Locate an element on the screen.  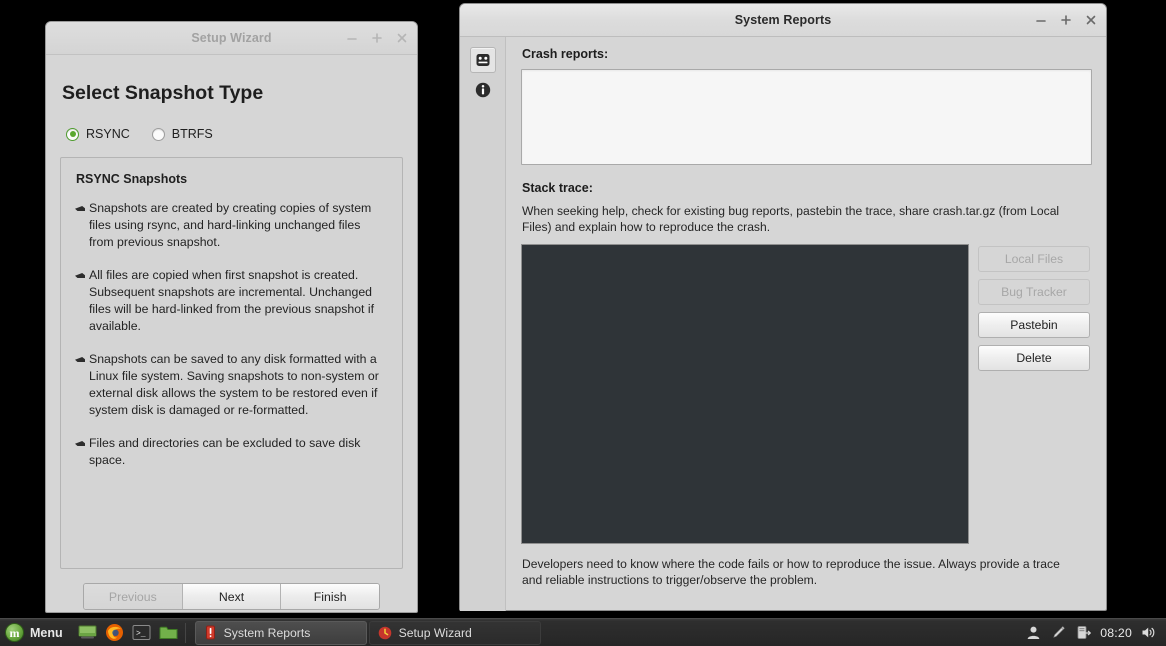
radio-rsync: RSYNC is located at coordinates (98, 134).